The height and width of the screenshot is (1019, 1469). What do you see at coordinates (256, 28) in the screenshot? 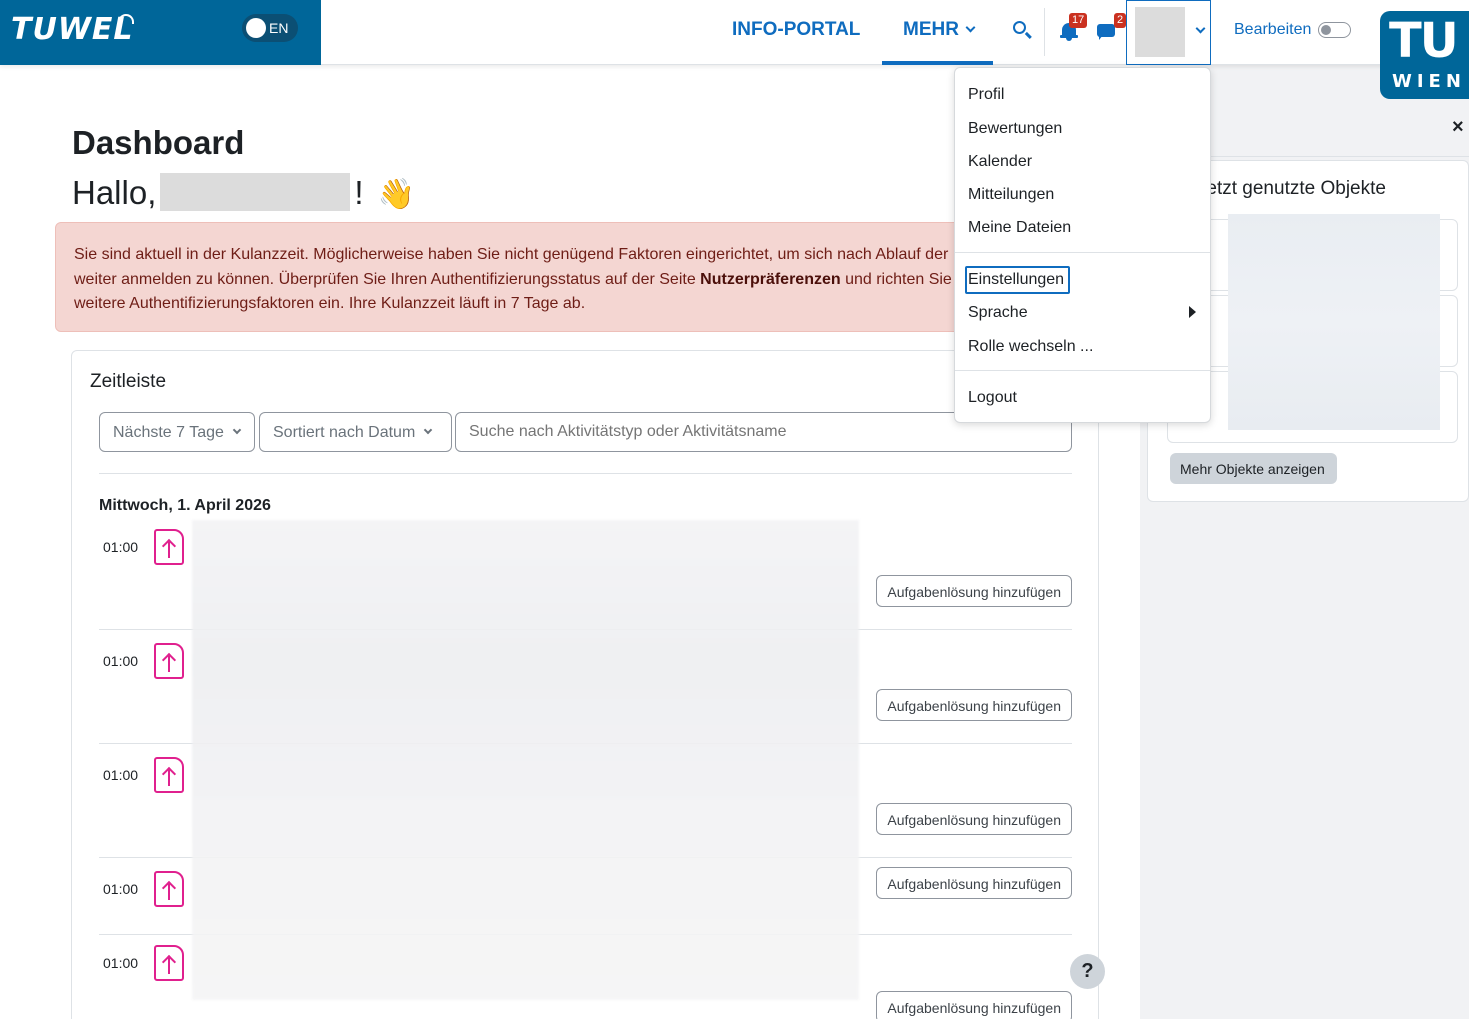
I see `language-toggle-knob` at bounding box center [256, 28].